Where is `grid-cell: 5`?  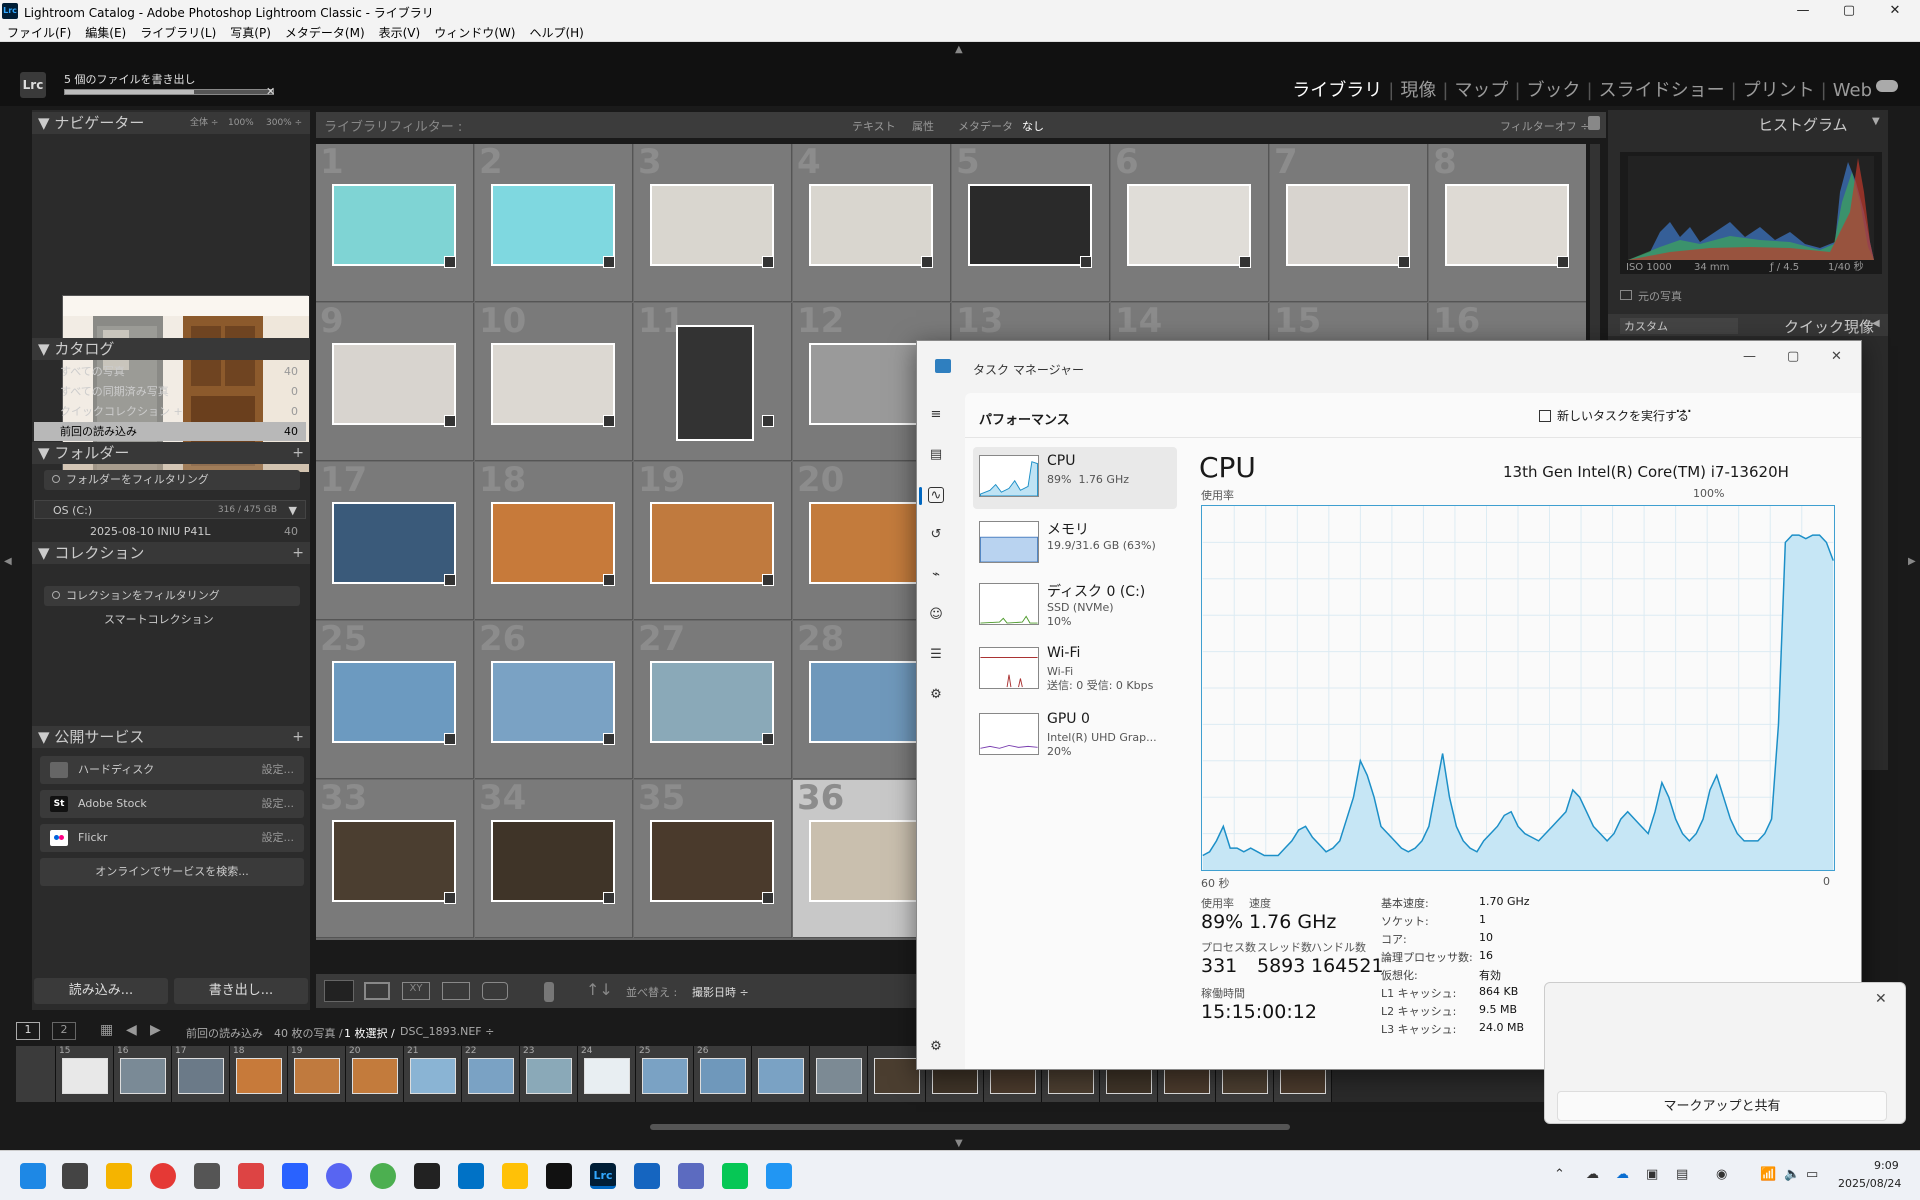
grid-cell: 5 is located at coordinates (1031, 223).